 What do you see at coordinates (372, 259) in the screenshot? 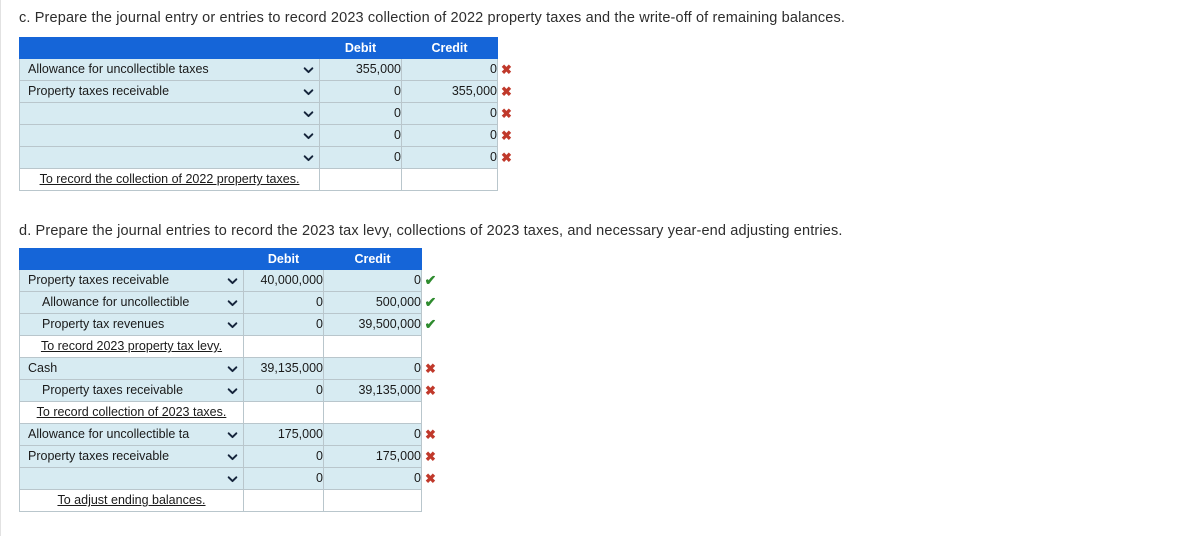
I see `table-d-header-credit: Credit` at bounding box center [372, 259].